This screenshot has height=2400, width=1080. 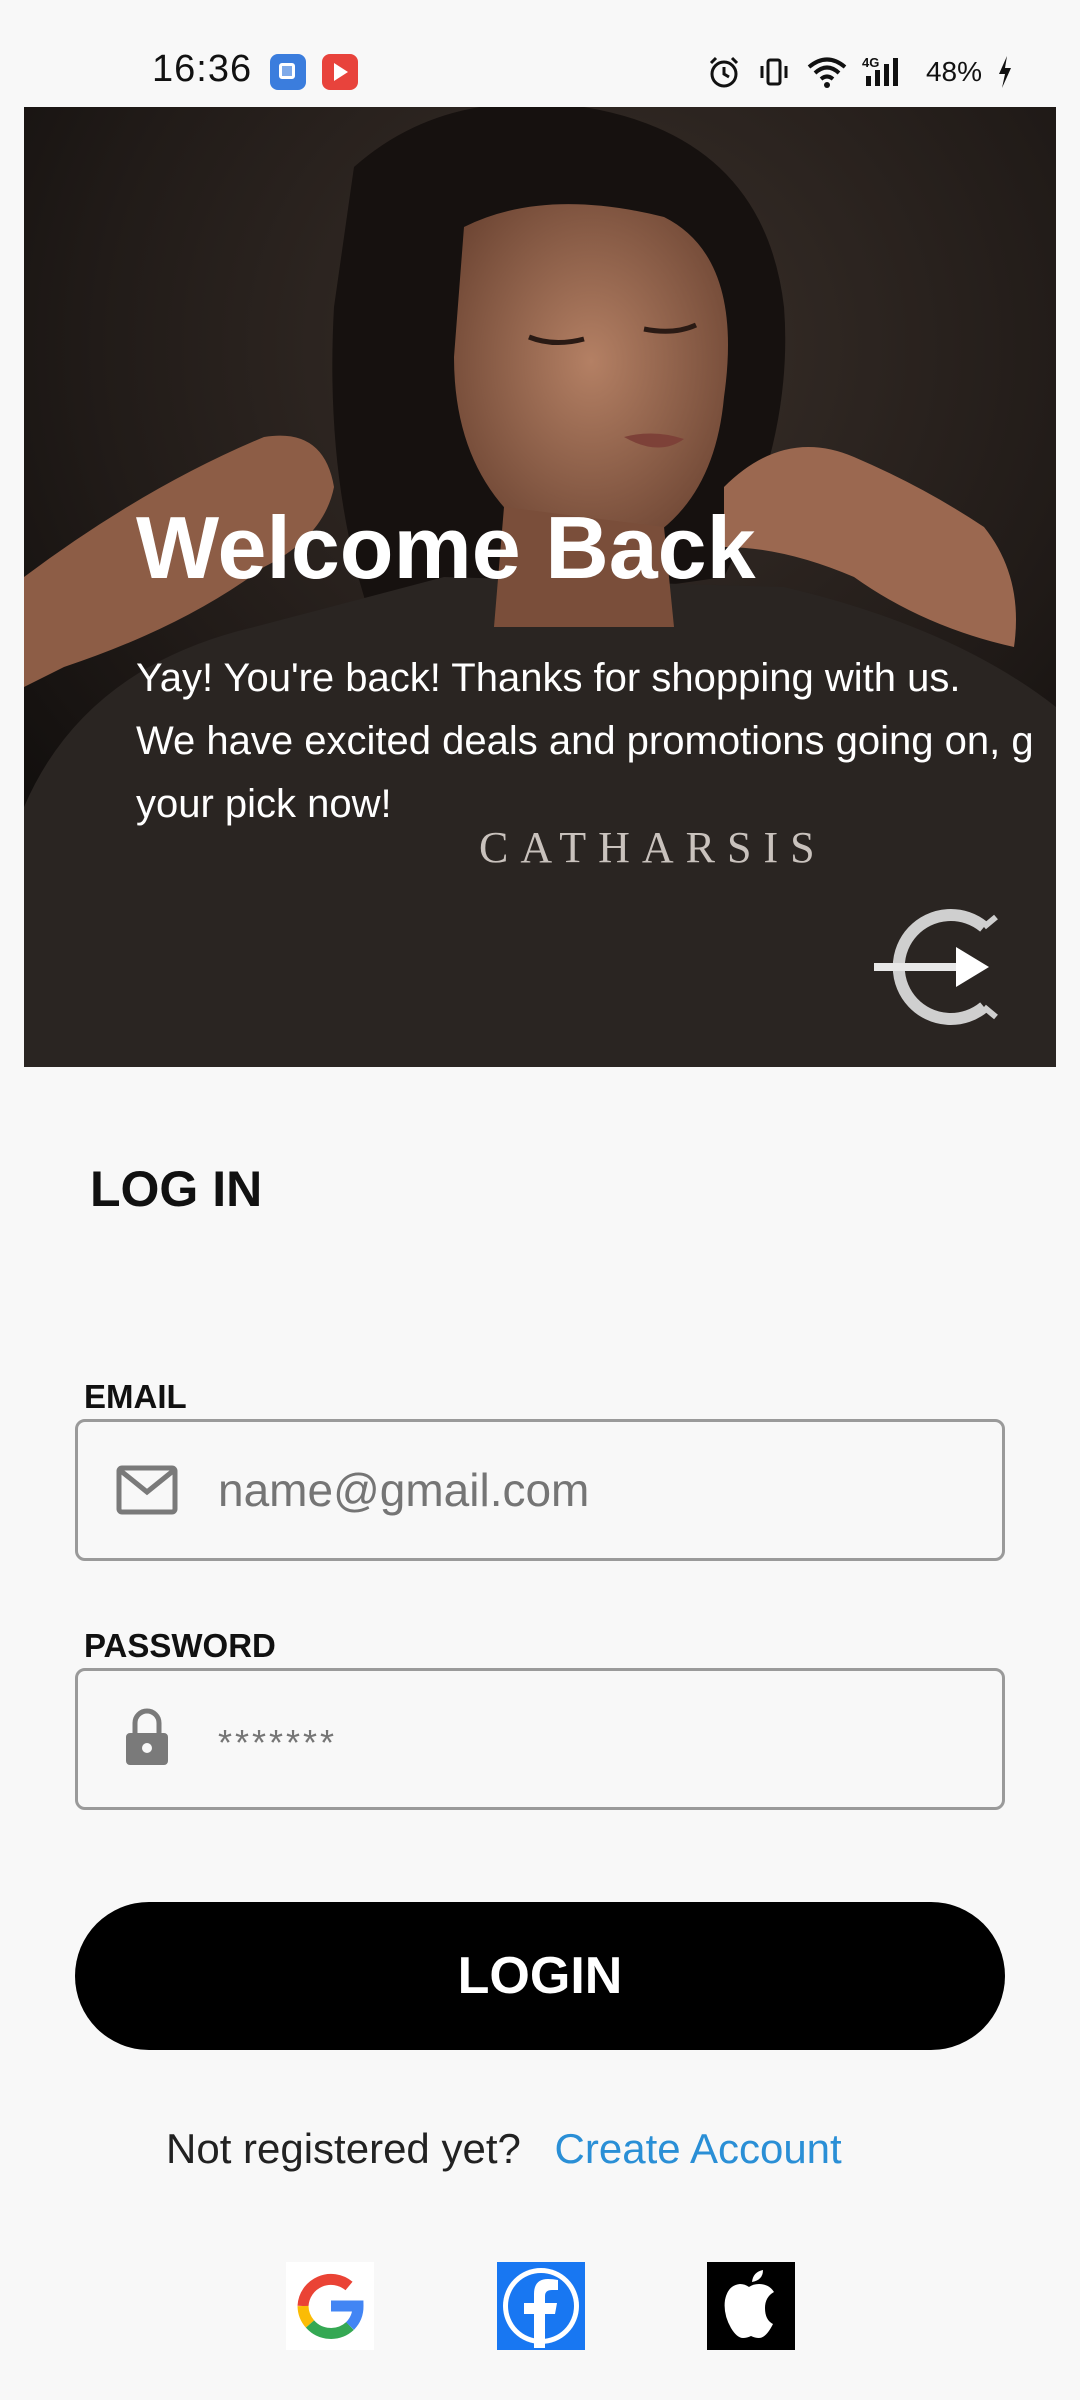 I want to click on status-indicators: 4G 48%, so click(x=860, y=72).